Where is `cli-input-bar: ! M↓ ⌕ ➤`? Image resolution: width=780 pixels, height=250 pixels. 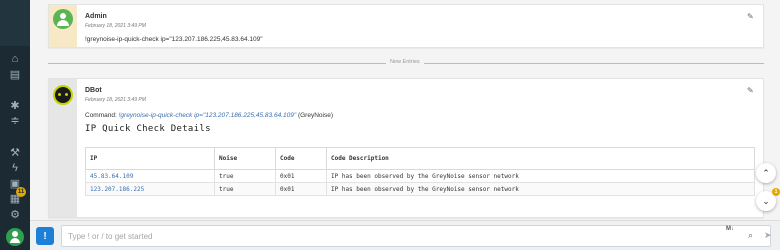 cli-input-bar: ! M↓ ⌕ ➤ is located at coordinates (405, 235).